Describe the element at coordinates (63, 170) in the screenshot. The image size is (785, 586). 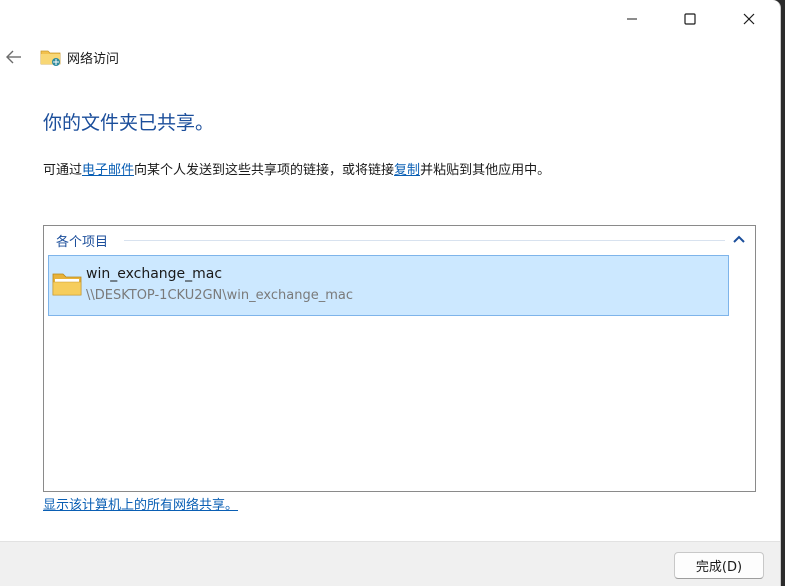
I see `instructions-part1: 可通过` at that location.